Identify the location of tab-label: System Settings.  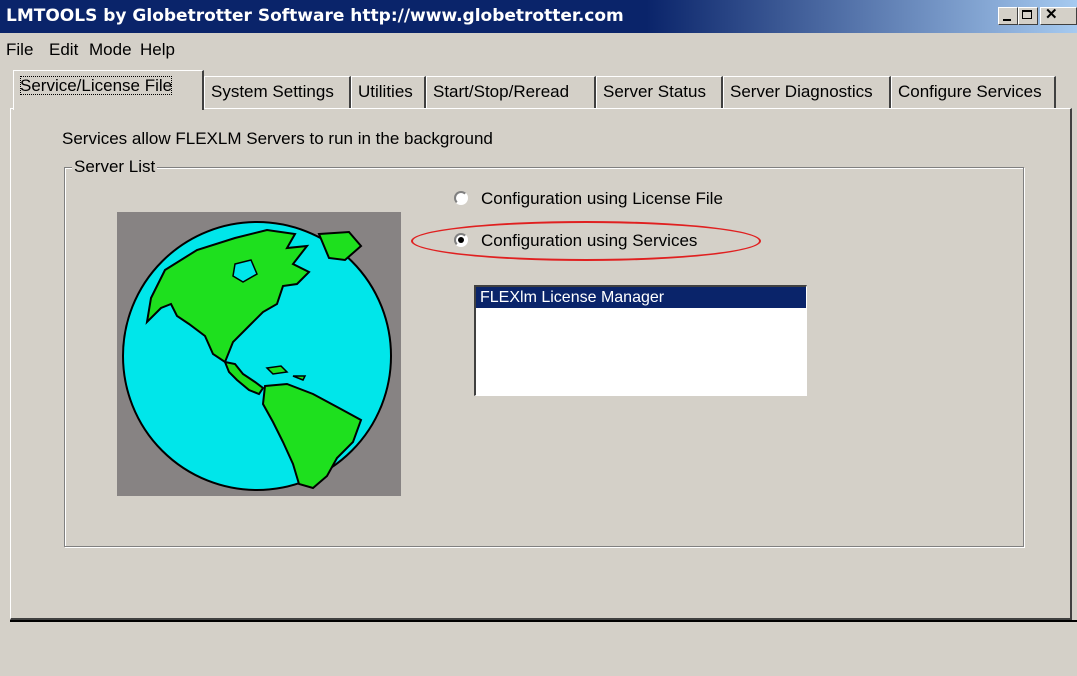
(272, 91).